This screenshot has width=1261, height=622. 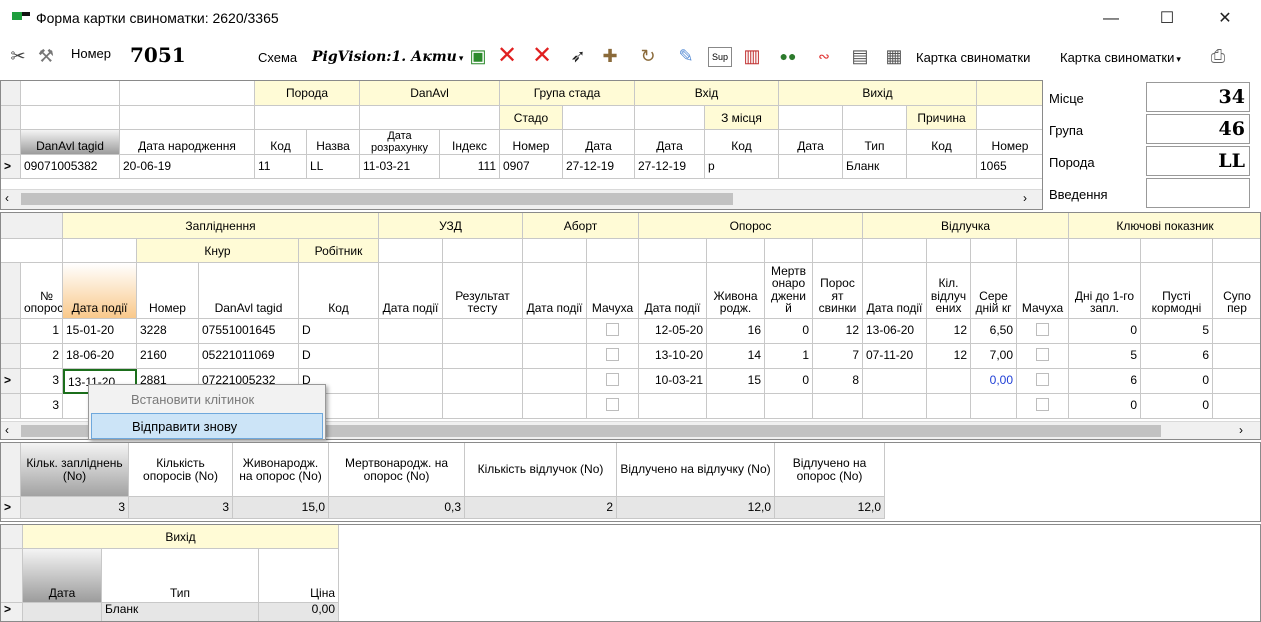 I want to click on current-row-marker: >, so click(x=12, y=612).